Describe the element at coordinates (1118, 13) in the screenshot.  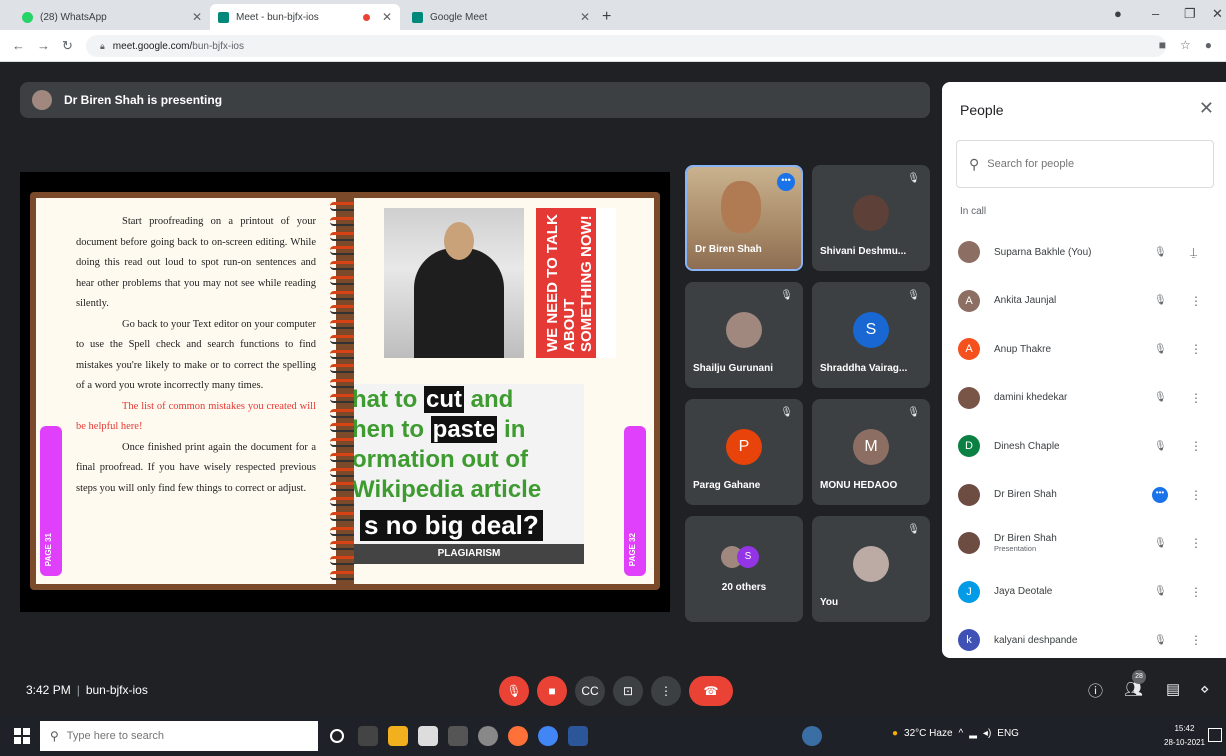
I see `profile-icon: ●` at that location.